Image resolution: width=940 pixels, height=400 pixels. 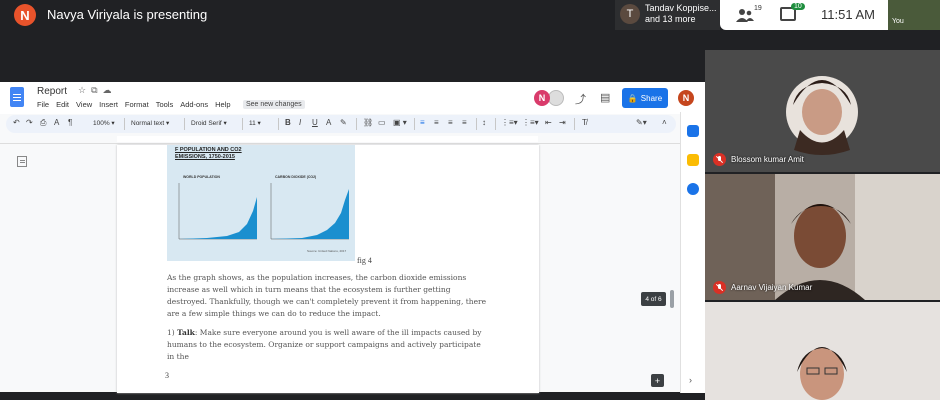 What do you see at coordinates (84, 90) in the screenshot?
I see `star-icon: ☆` at bounding box center [84, 90].